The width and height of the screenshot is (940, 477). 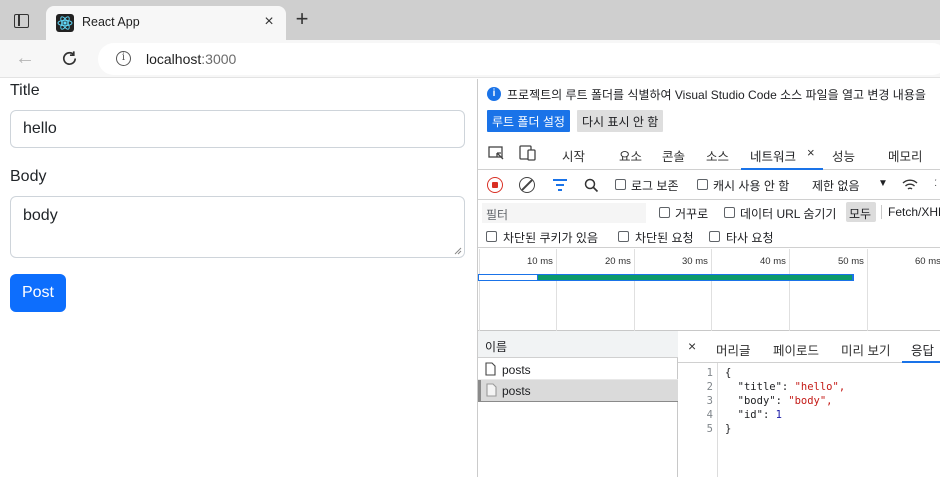 I want to click on line-number: 5, so click(x=709, y=429).